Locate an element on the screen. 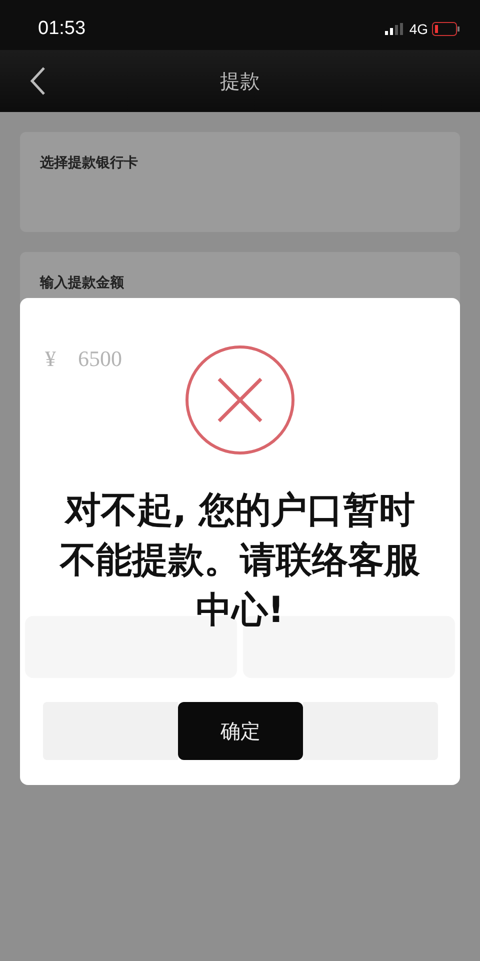 This screenshot has height=961, width=480. error-icon is located at coordinates (240, 400).